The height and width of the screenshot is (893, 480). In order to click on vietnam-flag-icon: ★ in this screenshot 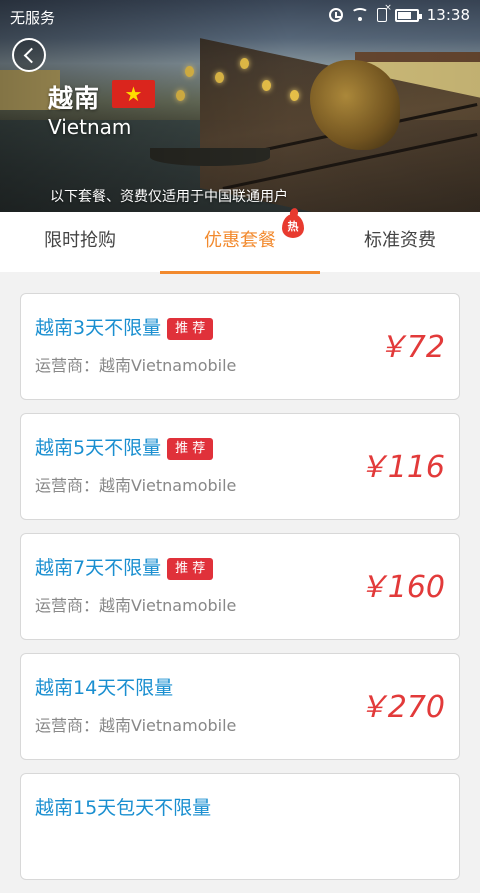, I will do `click(133, 94)`.